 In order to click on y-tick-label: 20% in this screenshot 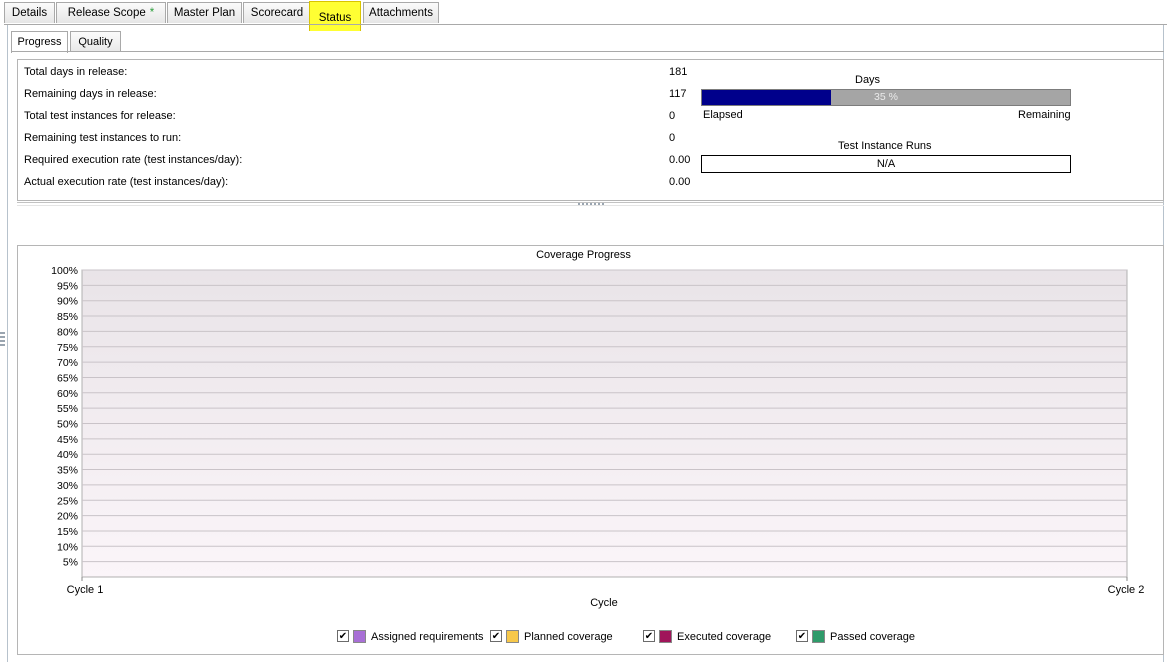, I will do `click(67, 517)`.